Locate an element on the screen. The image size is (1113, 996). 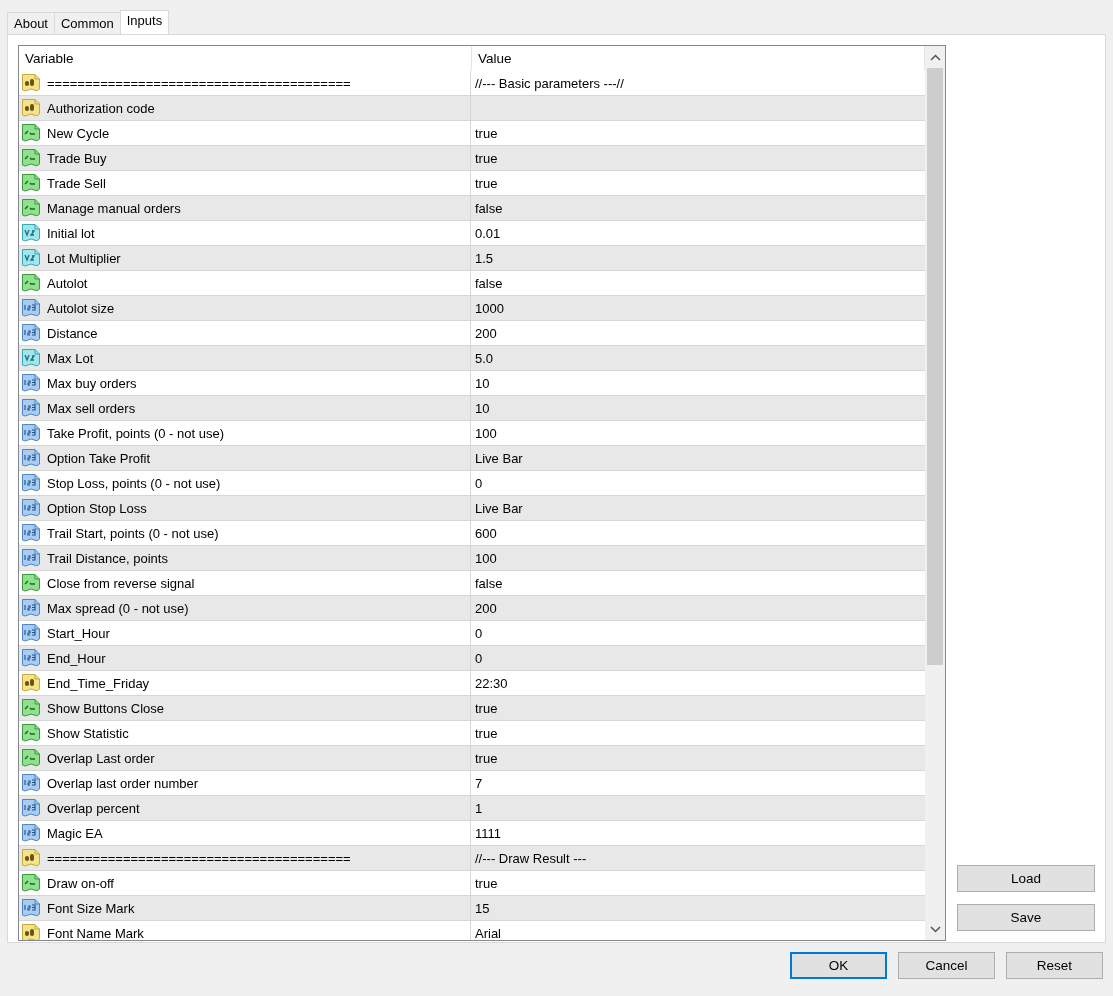
variable-value: //--- Basic parameters ---// is located at coordinates (549, 83).